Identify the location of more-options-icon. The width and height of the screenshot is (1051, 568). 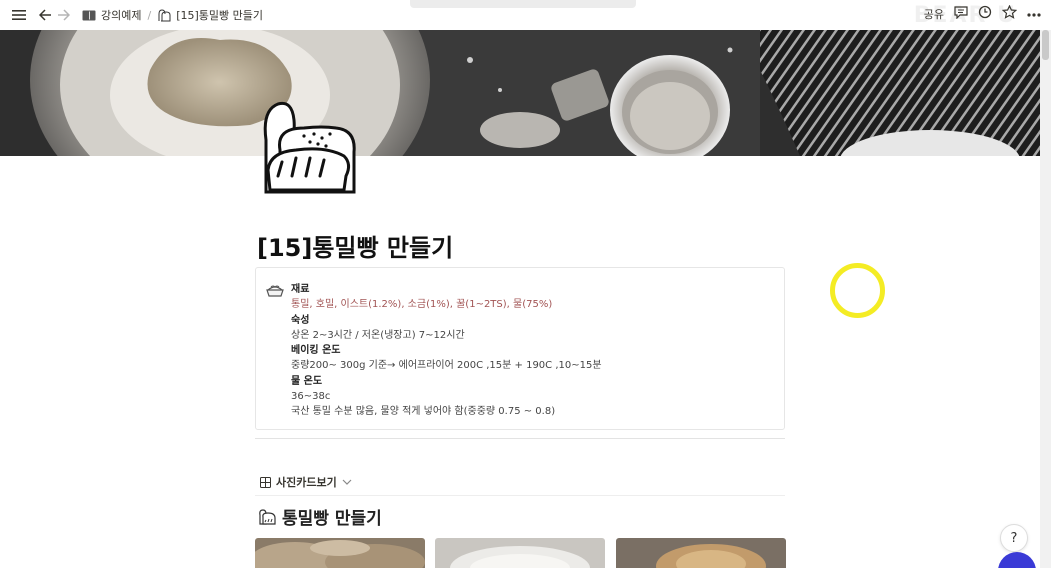
(1034, 13).